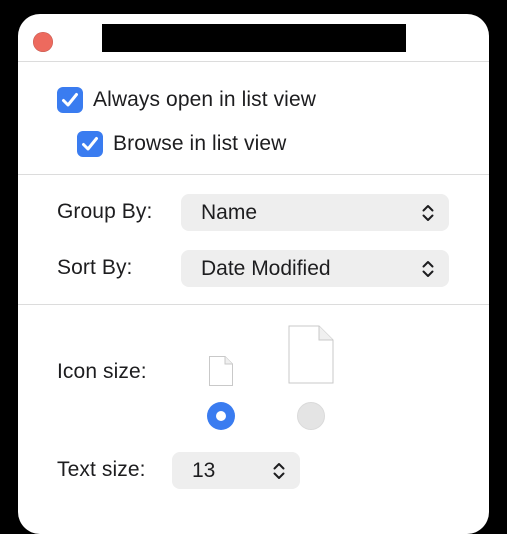 Image resolution: width=507 pixels, height=534 pixels. Describe the element at coordinates (200, 143) in the screenshot. I see `browse-list-view-label: Browse in list view` at that location.